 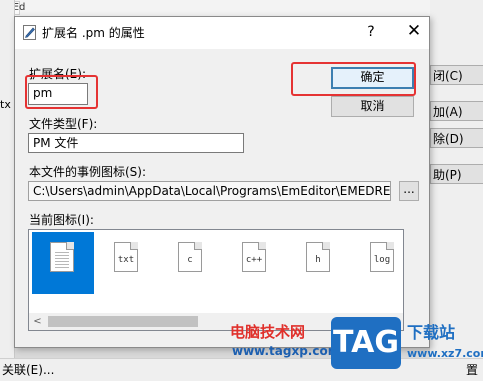 I want to click on icon-item-document, so click(x=63, y=263).